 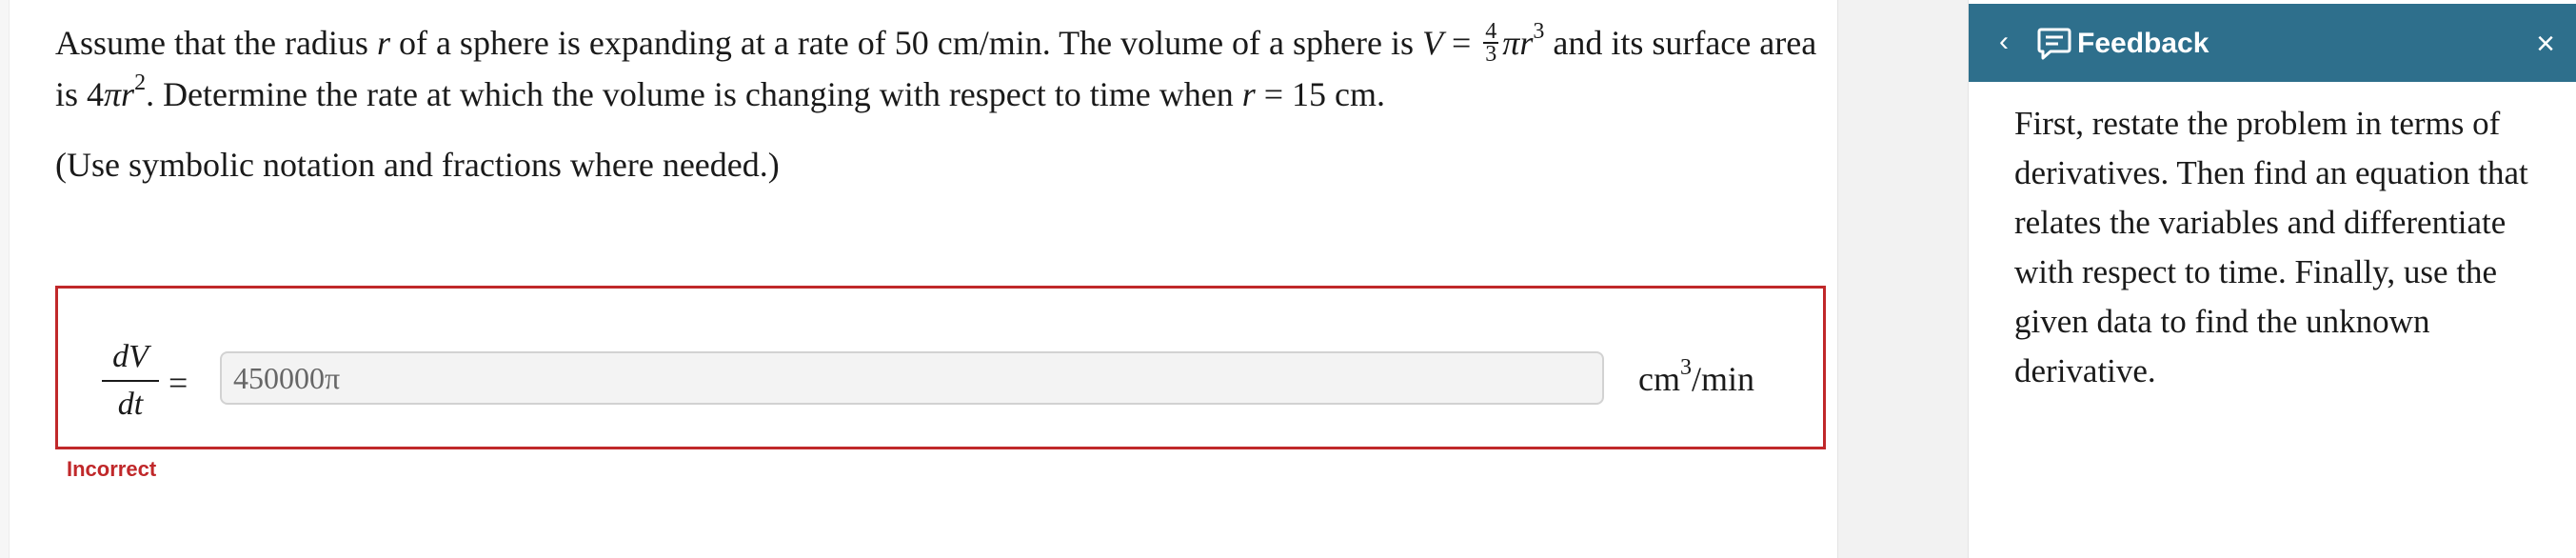 I want to click on chevron-left-icon: ‹, so click(x=2004, y=42).